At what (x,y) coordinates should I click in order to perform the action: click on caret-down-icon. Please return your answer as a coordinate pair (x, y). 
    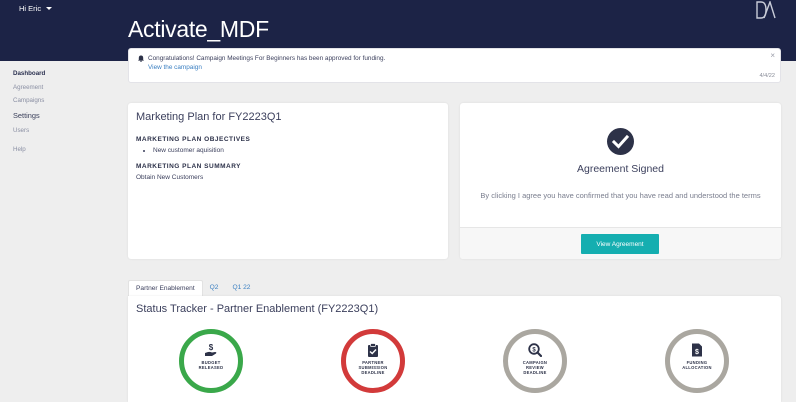
    Looking at the image, I should click on (49, 8).